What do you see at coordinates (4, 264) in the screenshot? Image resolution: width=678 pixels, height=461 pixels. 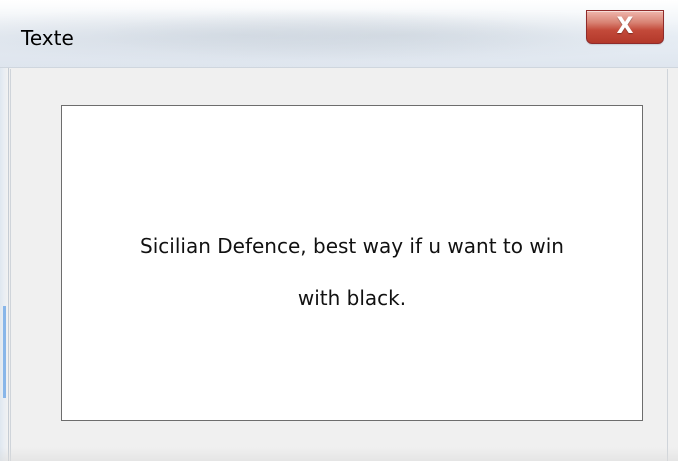 I see `window-left-edge` at bounding box center [4, 264].